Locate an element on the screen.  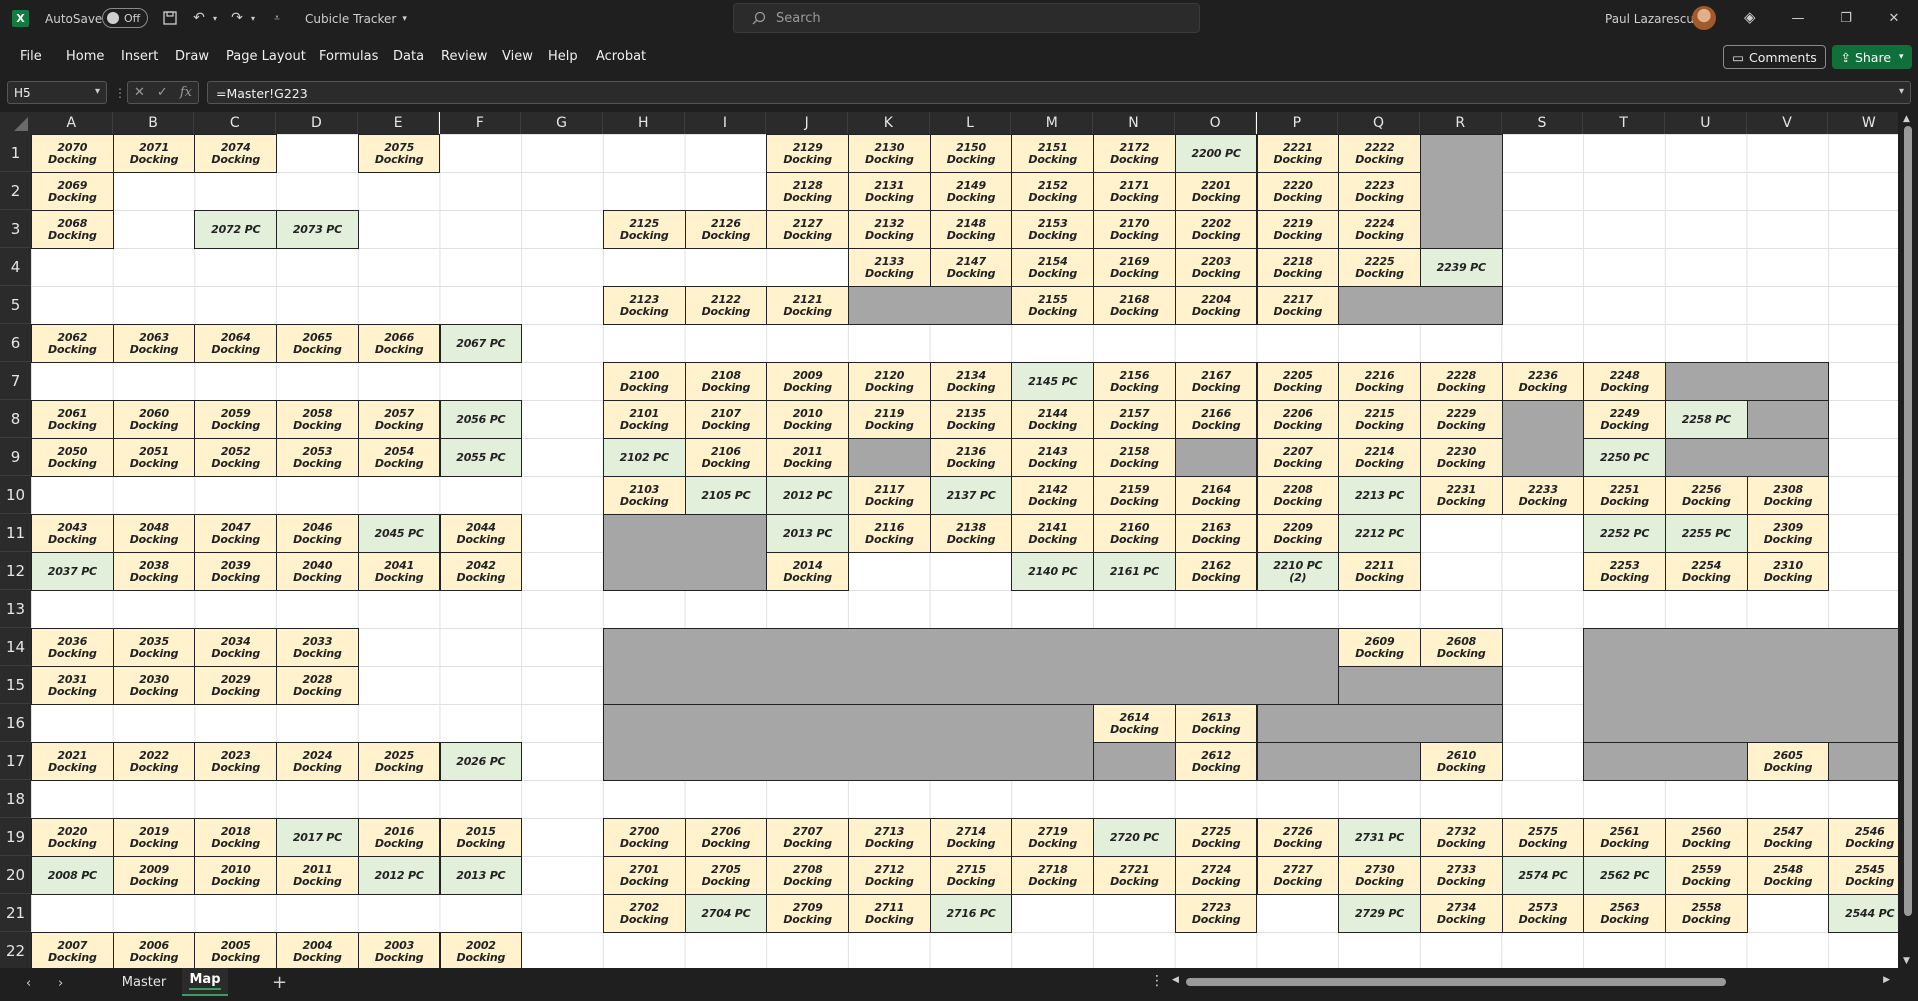
cubicle-cell-s19: 2575 Docking is located at coordinates (1543, 837).